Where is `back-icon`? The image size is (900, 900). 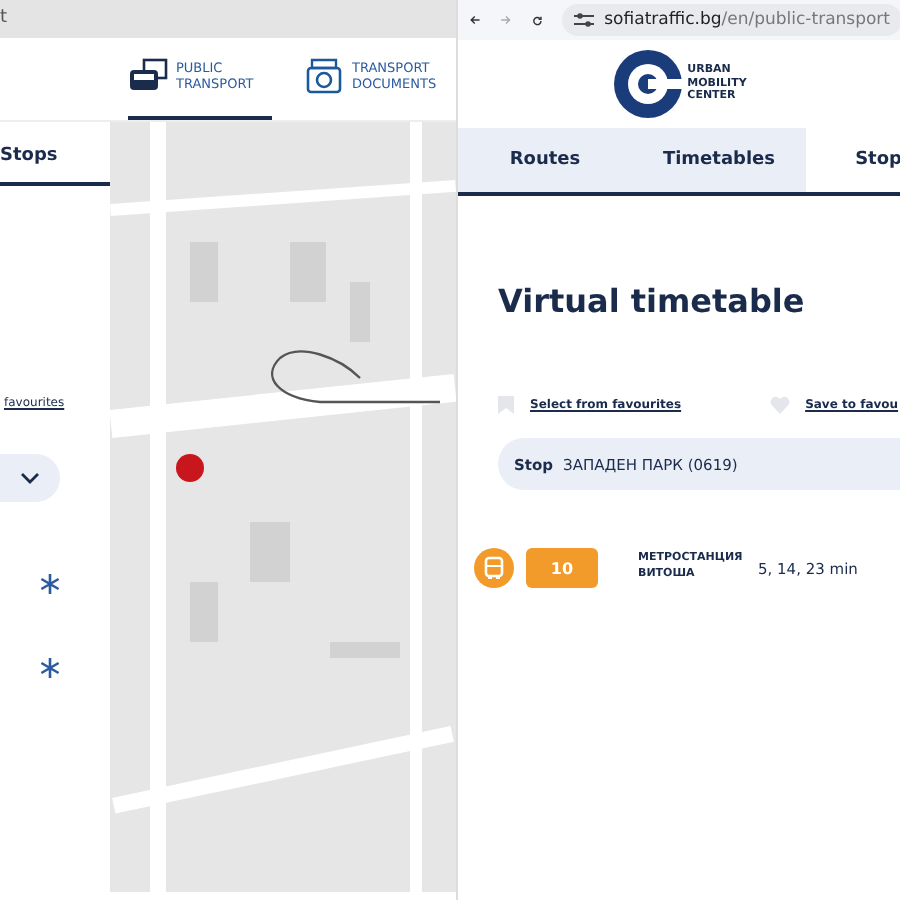 back-icon is located at coordinates (475, 20).